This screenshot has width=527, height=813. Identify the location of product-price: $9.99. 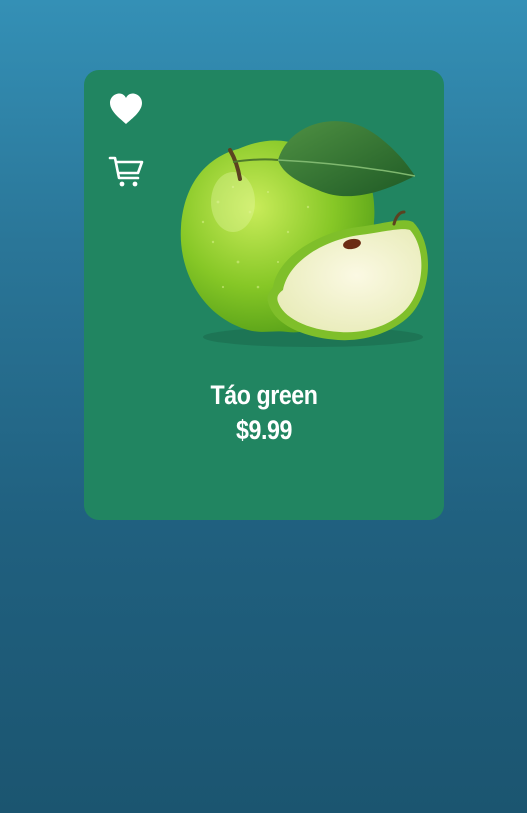
(264, 430).